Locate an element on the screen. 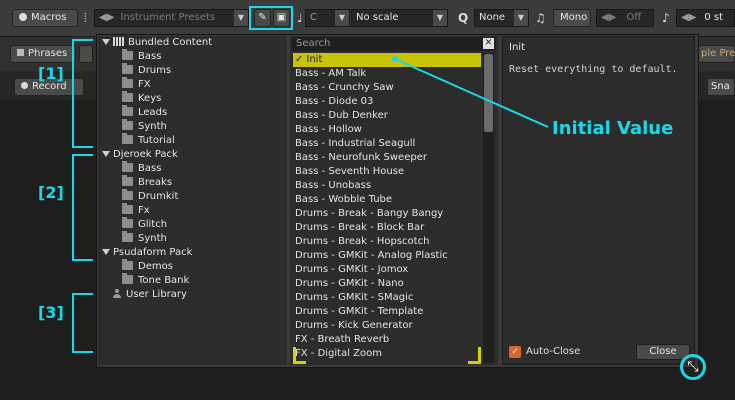 The height and width of the screenshot is (400, 735). initial-value-pointer is located at coordinates (471, 93).